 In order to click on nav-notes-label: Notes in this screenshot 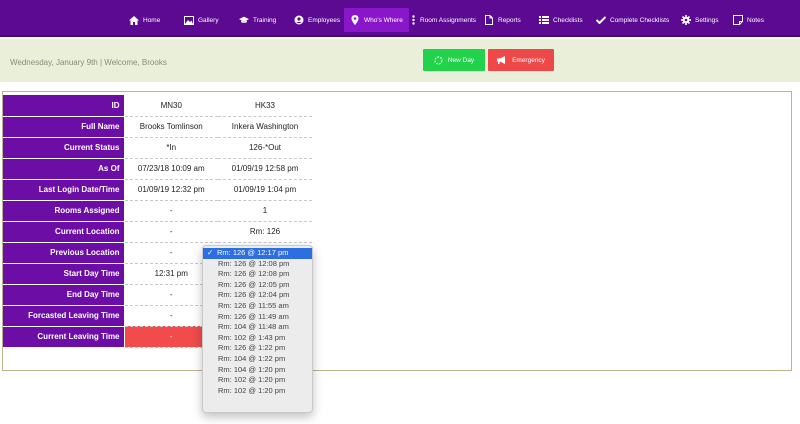, I will do `click(755, 20)`.